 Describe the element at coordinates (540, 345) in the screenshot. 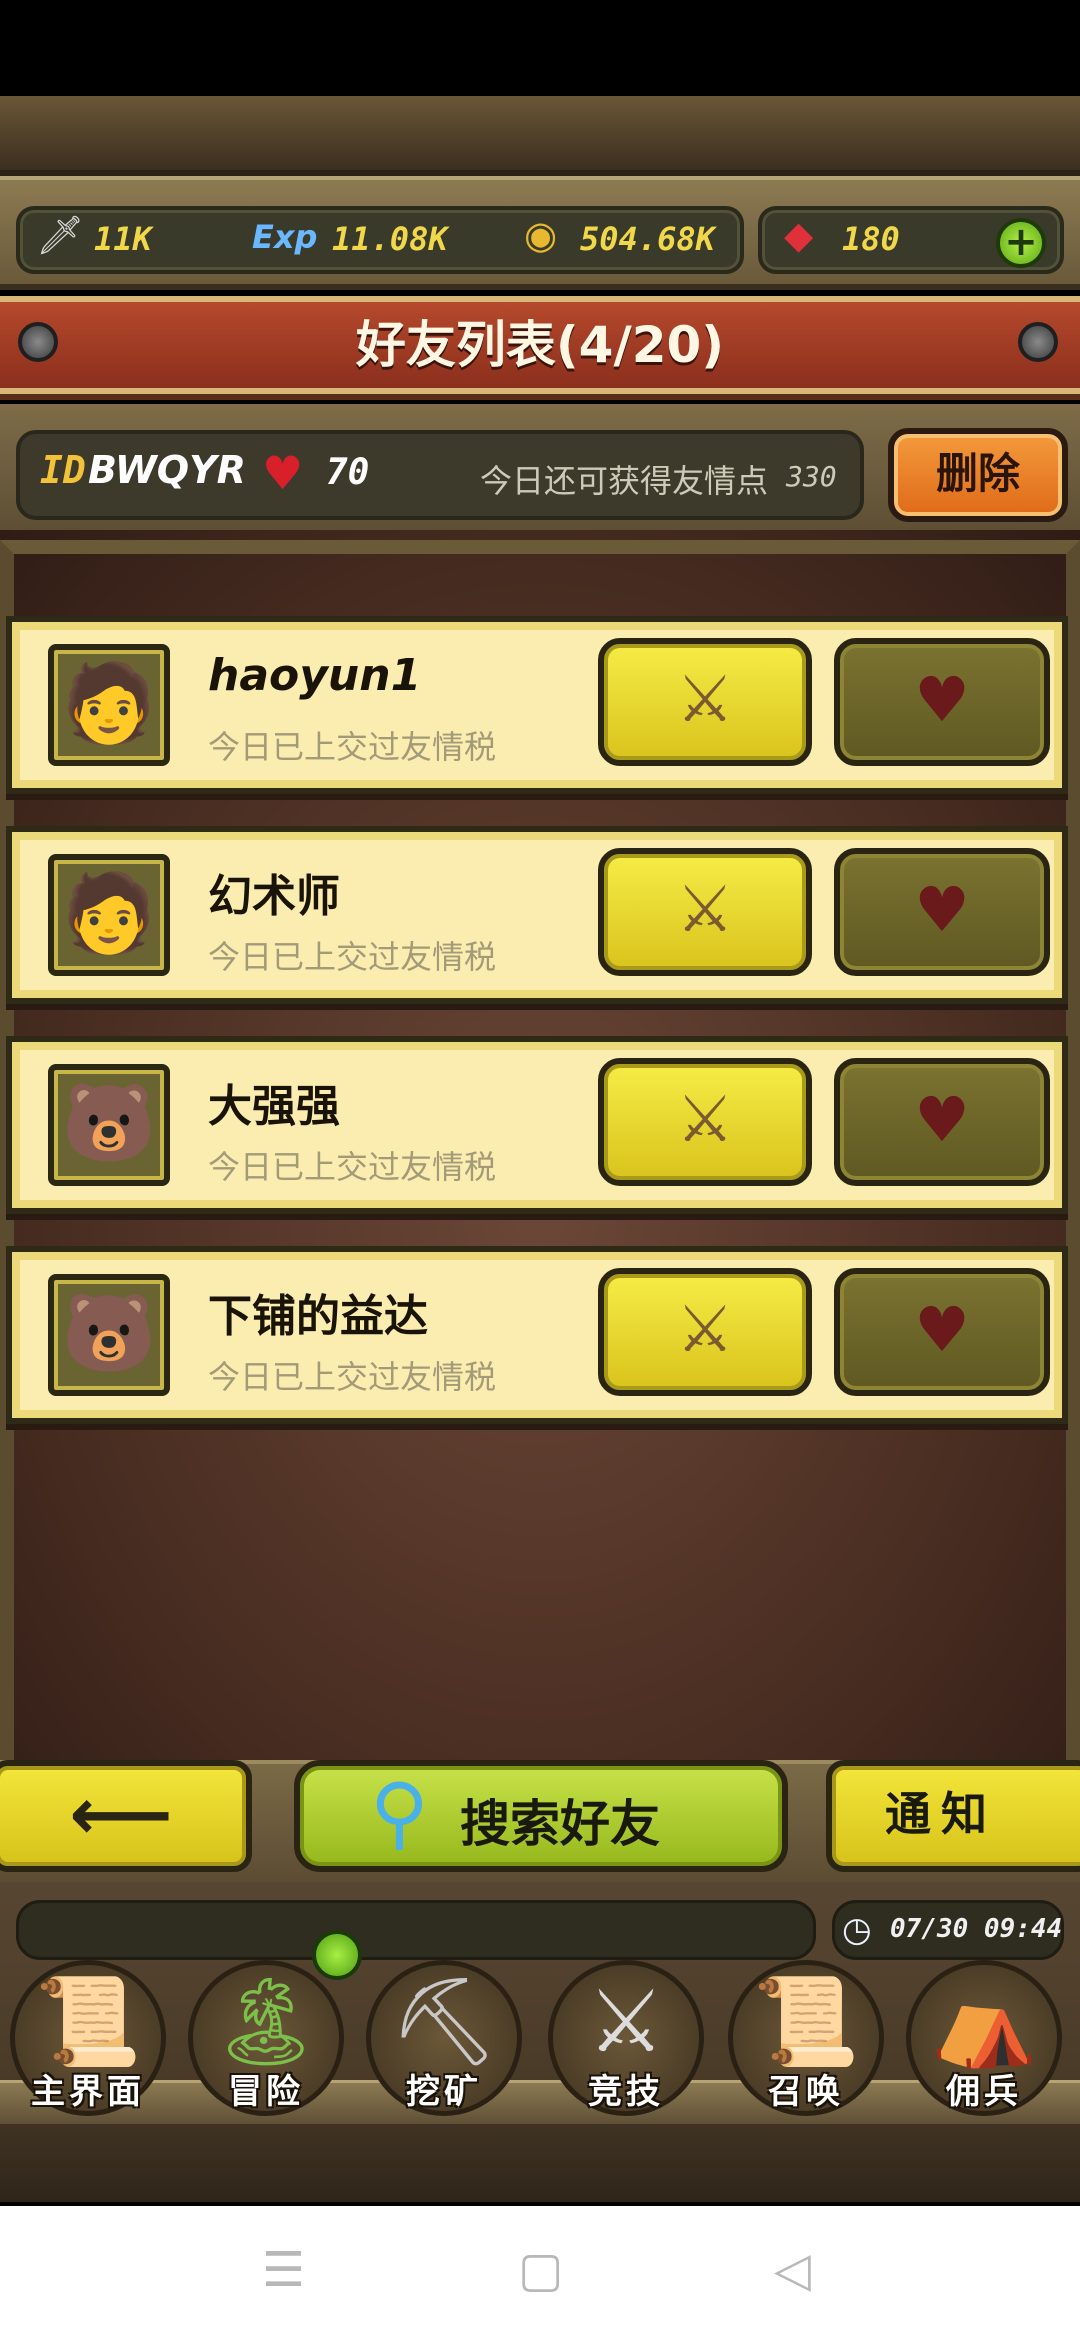

I see `page-title: 好友列表(4/20)` at that location.